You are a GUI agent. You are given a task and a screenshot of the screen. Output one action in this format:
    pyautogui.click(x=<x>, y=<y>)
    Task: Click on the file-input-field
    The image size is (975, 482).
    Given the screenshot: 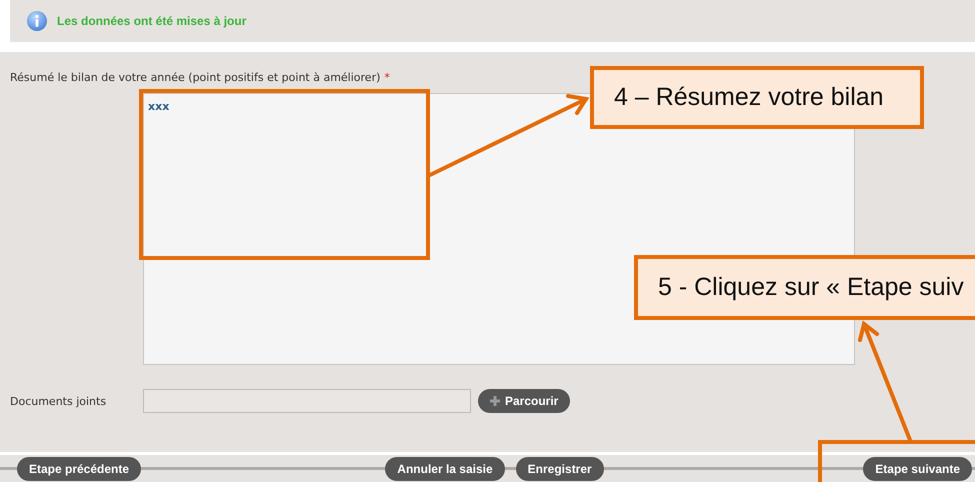 What is the action you would take?
    pyautogui.click(x=307, y=401)
    